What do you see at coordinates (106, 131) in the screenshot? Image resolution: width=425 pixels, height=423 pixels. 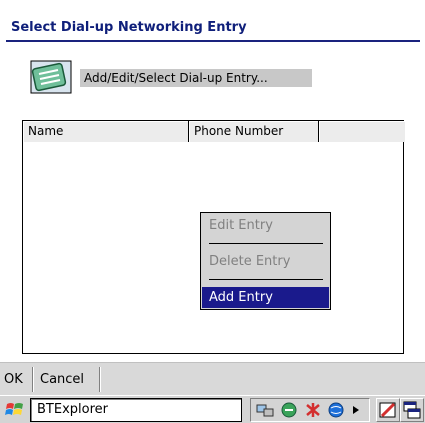 I see `column-header-name: Name` at bounding box center [106, 131].